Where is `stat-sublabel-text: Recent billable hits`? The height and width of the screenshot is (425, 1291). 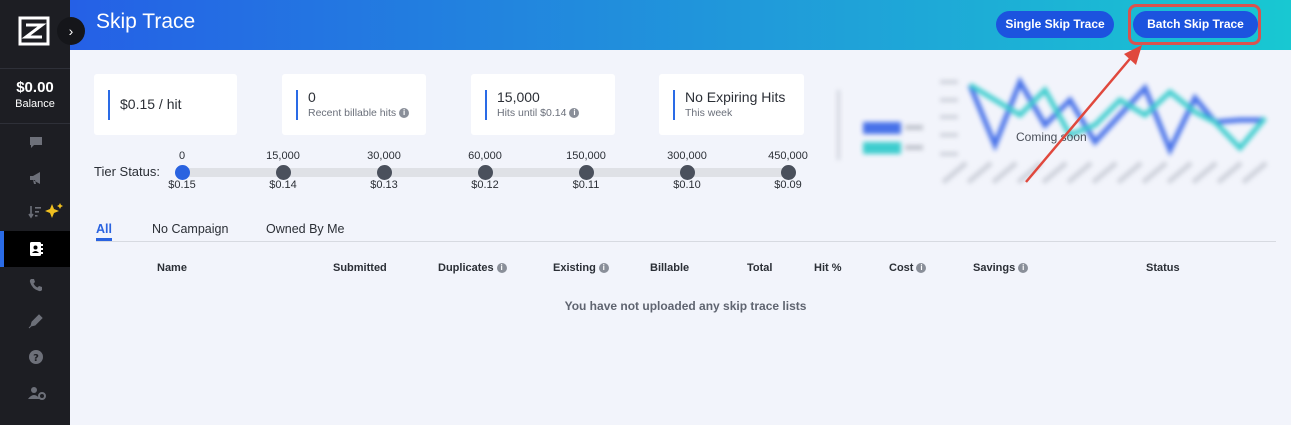 stat-sublabel-text: Recent billable hits is located at coordinates (352, 113).